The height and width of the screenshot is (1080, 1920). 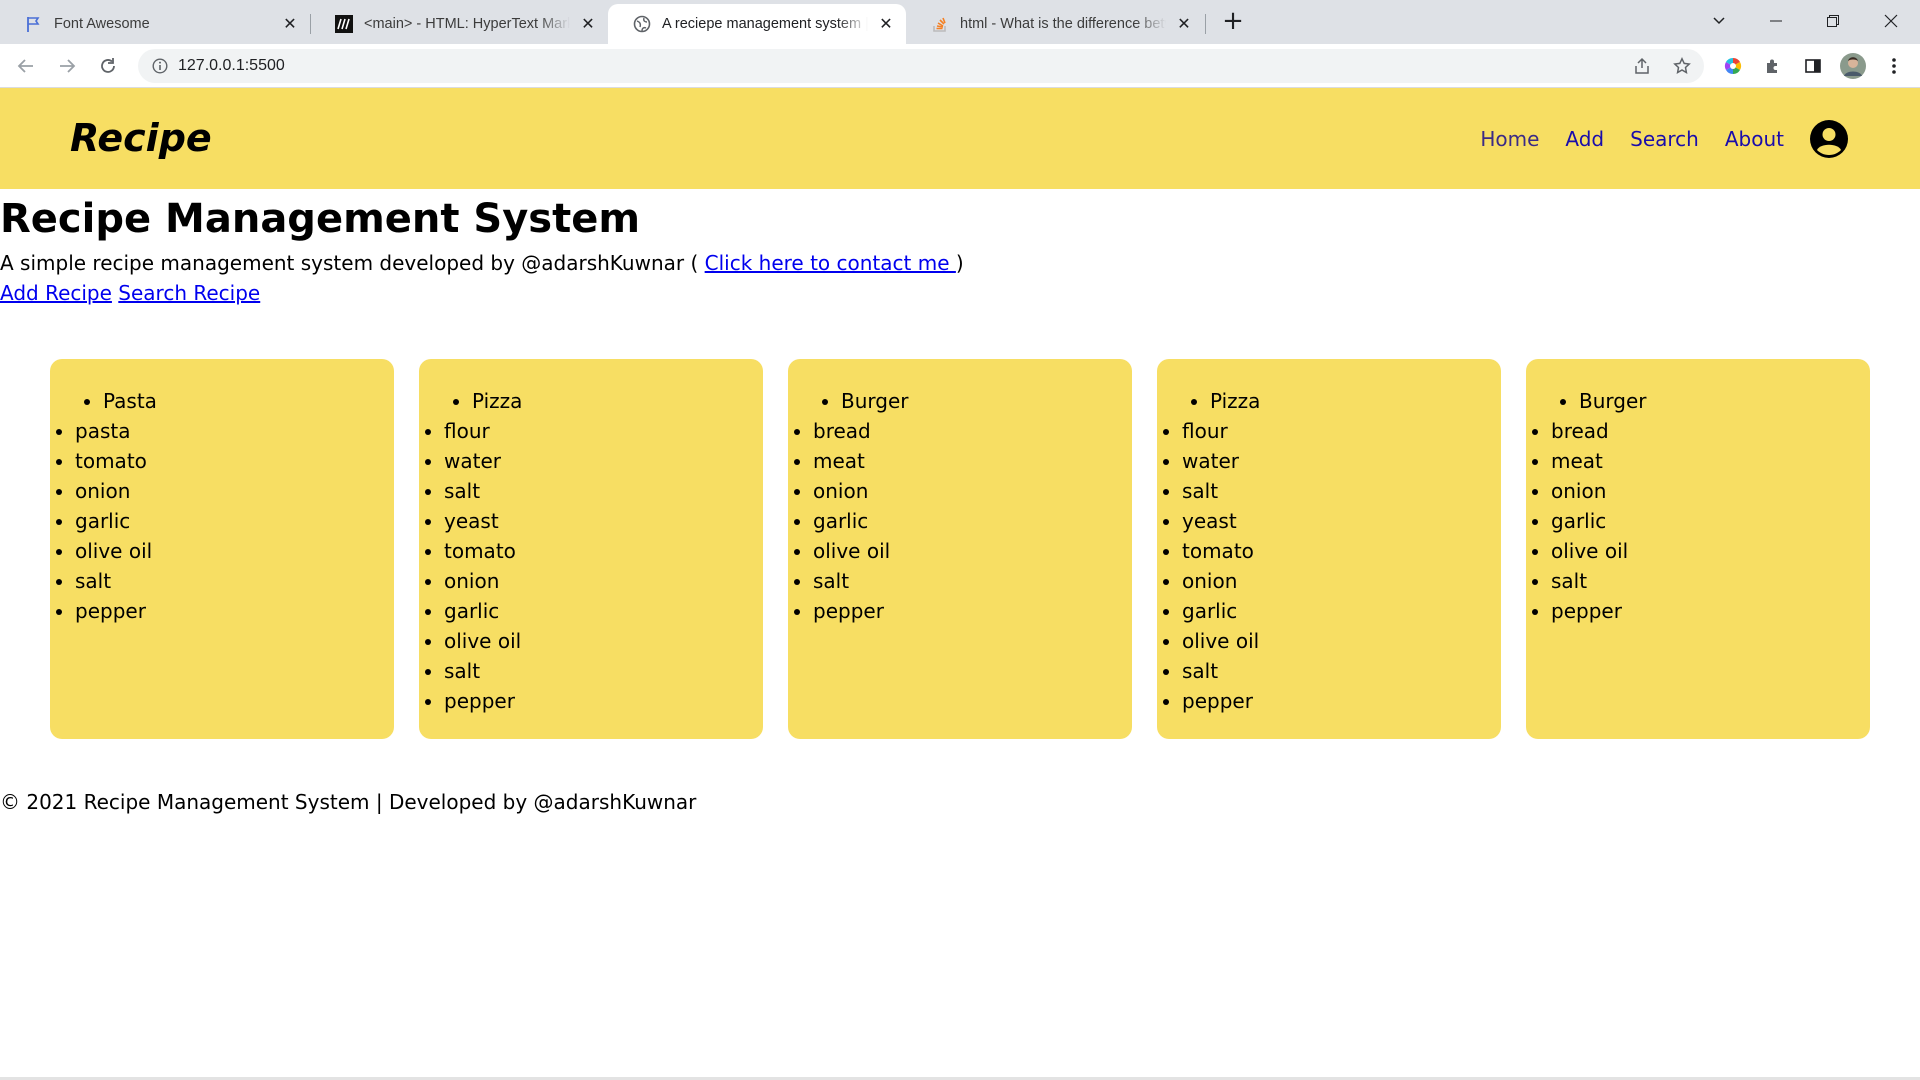 What do you see at coordinates (1894, 66) in the screenshot?
I see `browser-menu-icon` at bounding box center [1894, 66].